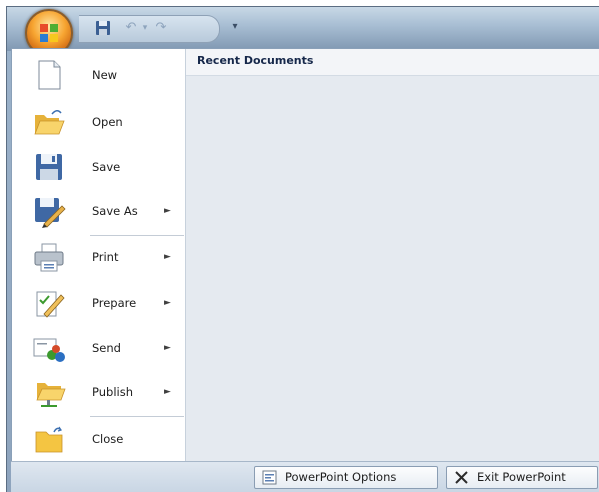 The width and height of the screenshot is (599, 492). Describe the element at coordinates (303, 29) in the screenshot. I see `title-bar: ↶ ▾ ↷ ▾` at that location.